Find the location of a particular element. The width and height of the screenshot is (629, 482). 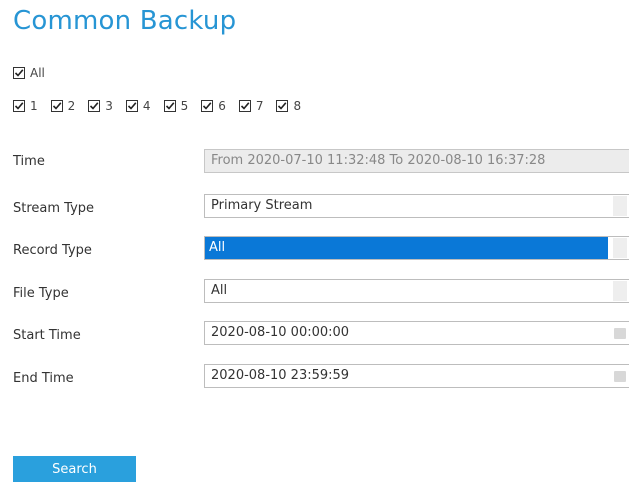

channel-label: 1 is located at coordinates (34, 106).